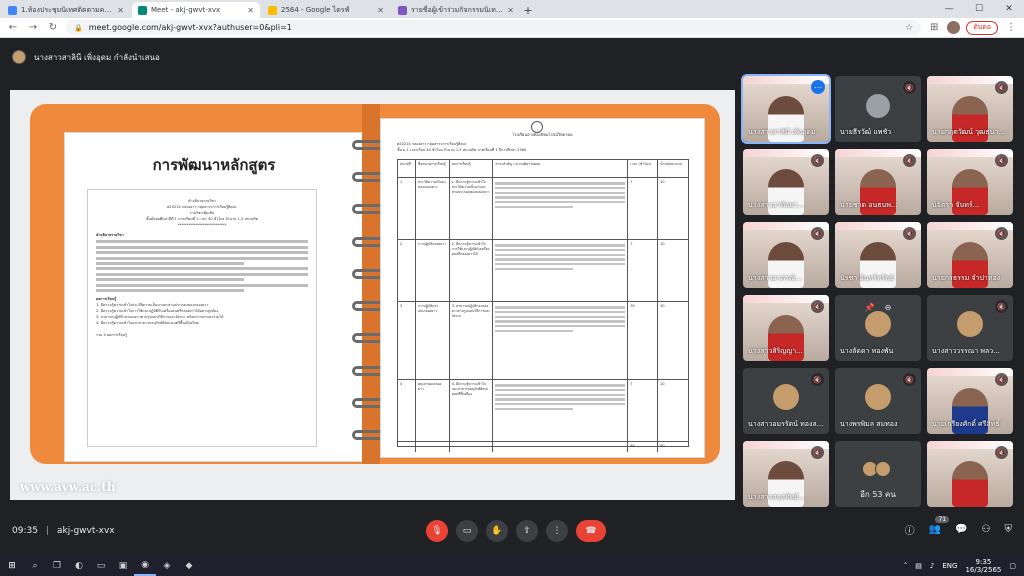 The image size is (1024, 576). What do you see at coordinates (961, 529) in the screenshot?
I see `chat-icon: 💬` at bounding box center [961, 529].